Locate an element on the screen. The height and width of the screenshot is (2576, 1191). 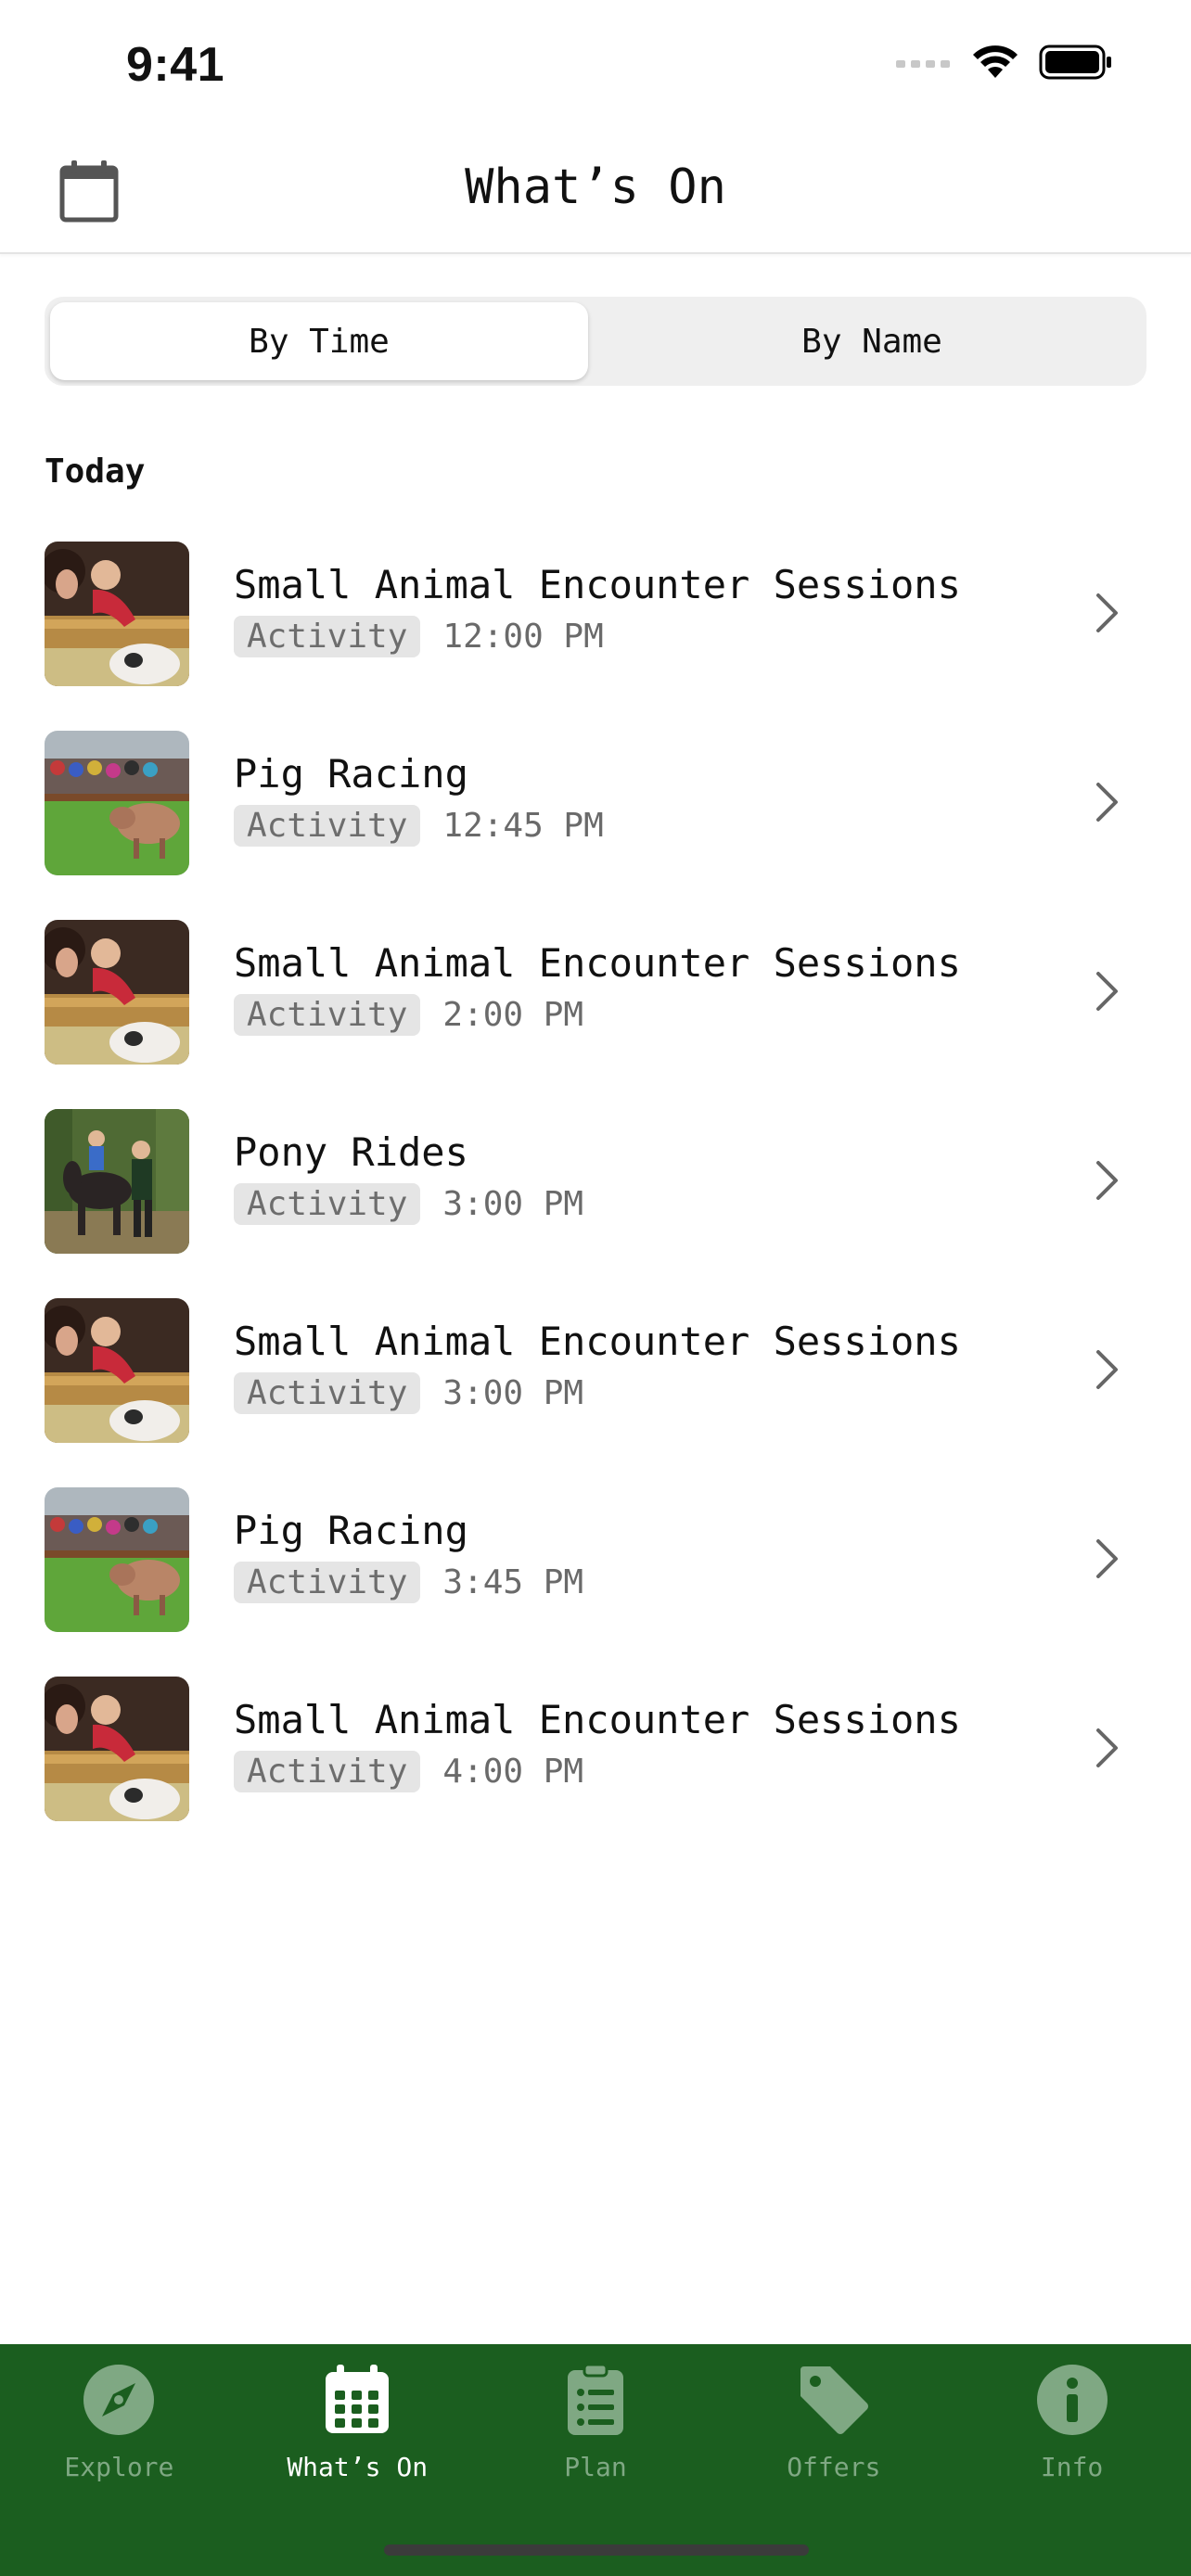
tab-explore: Explore is located at coordinates (119, 2423).